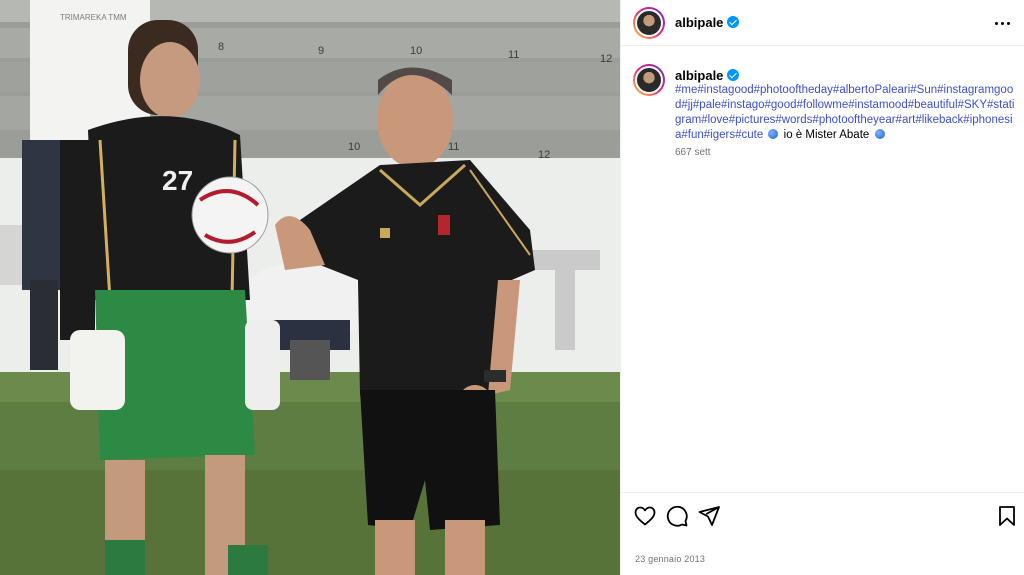 The width and height of the screenshot is (1024, 575). Describe the element at coordinates (606, 59) in the screenshot. I see `stand-number: 12` at that location.